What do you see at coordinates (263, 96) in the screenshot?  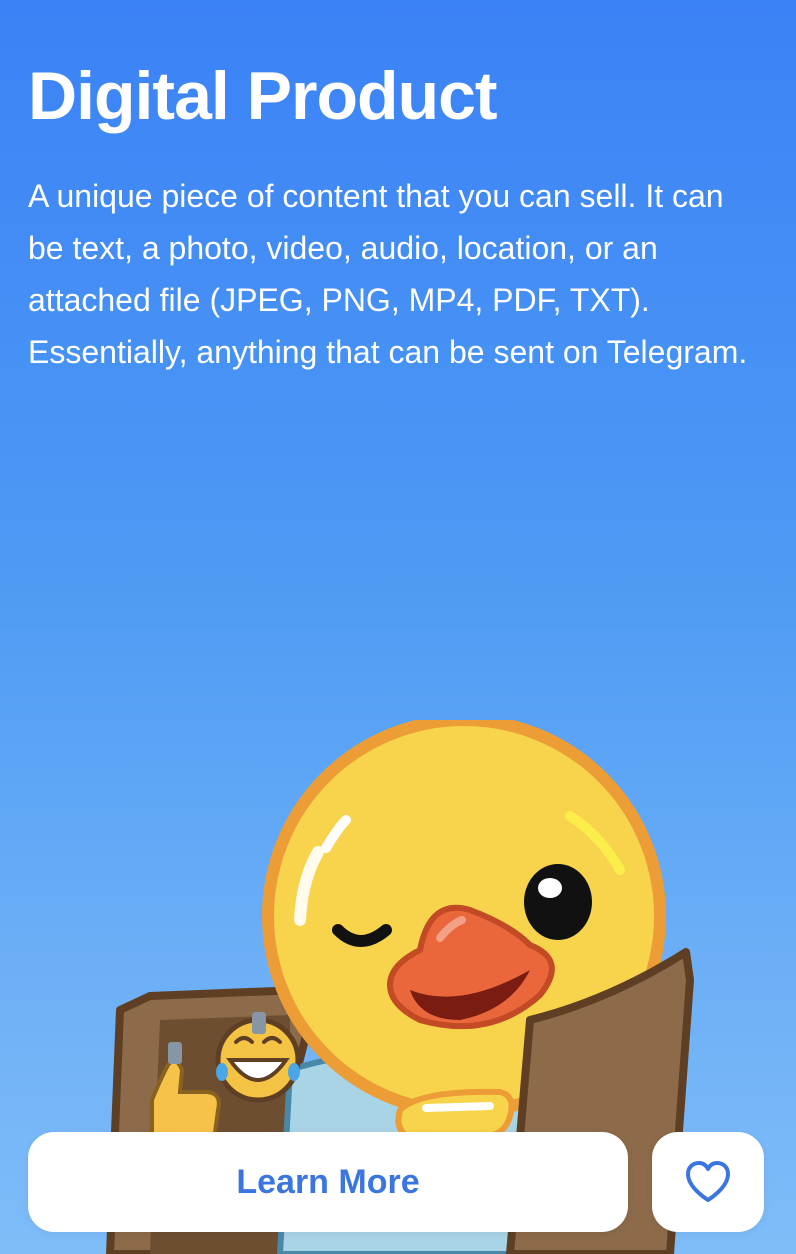 I see `page-title: Digital Product` at bounding box center [263, 96].